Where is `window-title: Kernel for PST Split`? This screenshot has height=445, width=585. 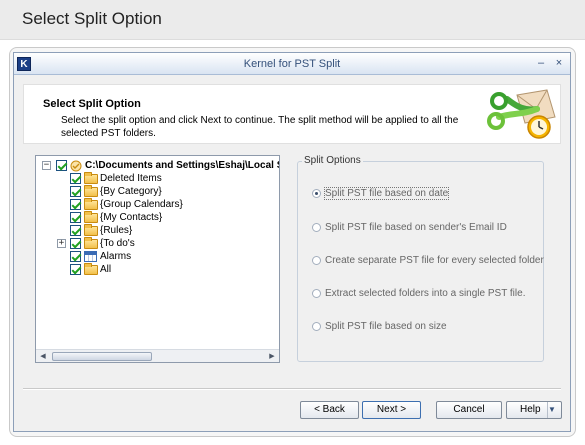
window-title: Kernel for PST Split is located at coordinates (292, 64).